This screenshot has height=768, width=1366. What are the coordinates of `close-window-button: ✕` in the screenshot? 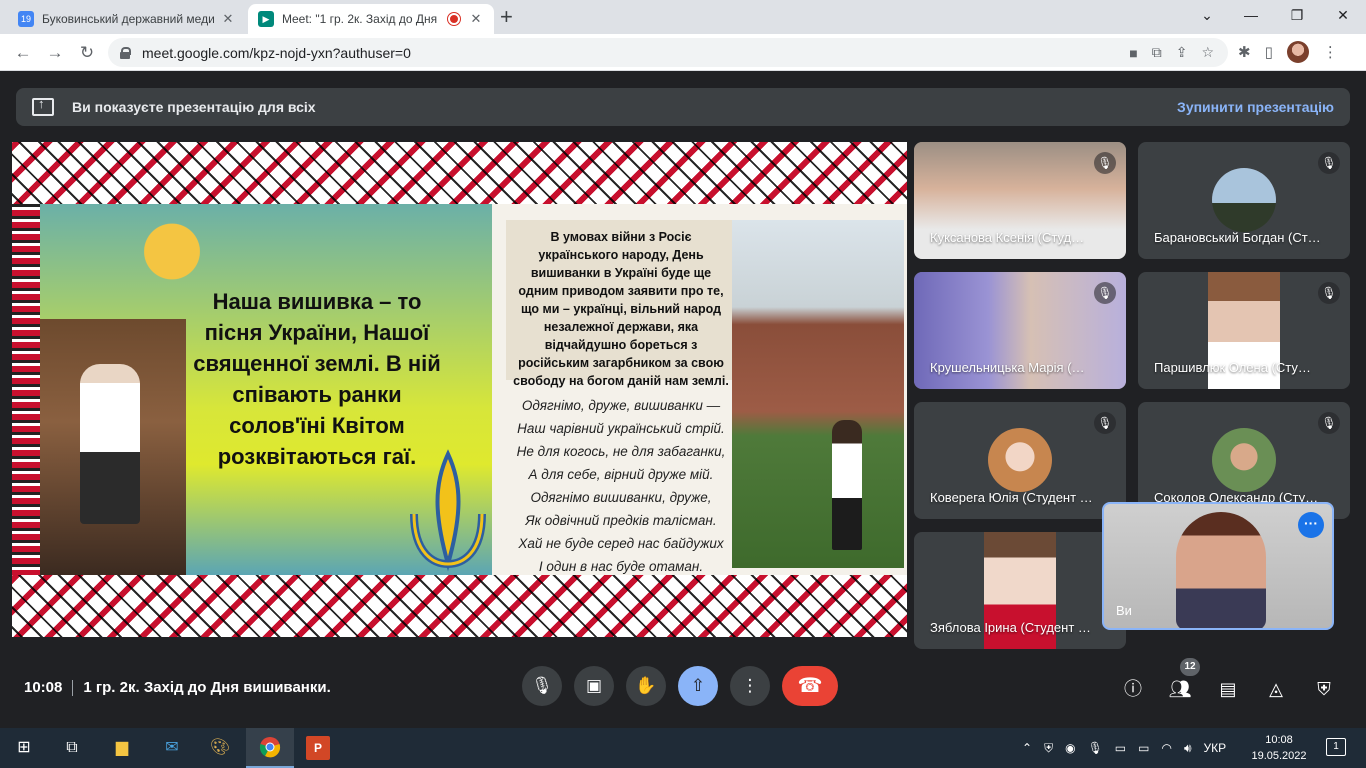 It's located at (1343, 15).